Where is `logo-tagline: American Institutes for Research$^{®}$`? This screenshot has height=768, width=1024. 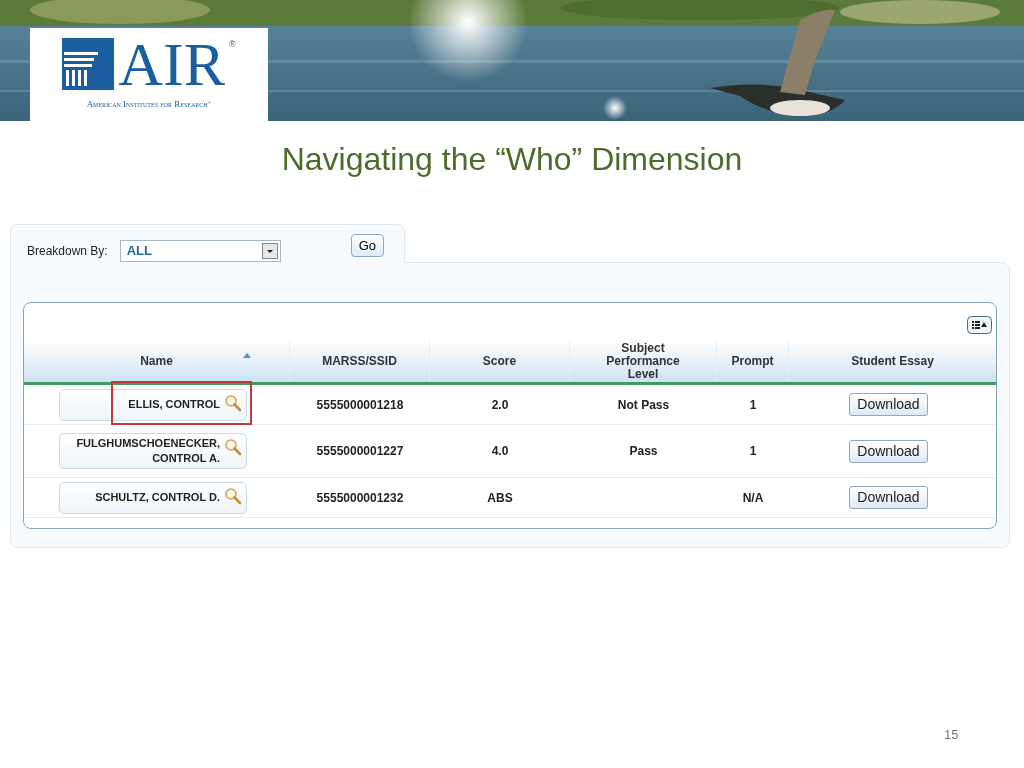 logo-tagline: American Institutes for Research$^{®}$ is located at coordinates (149, 104).